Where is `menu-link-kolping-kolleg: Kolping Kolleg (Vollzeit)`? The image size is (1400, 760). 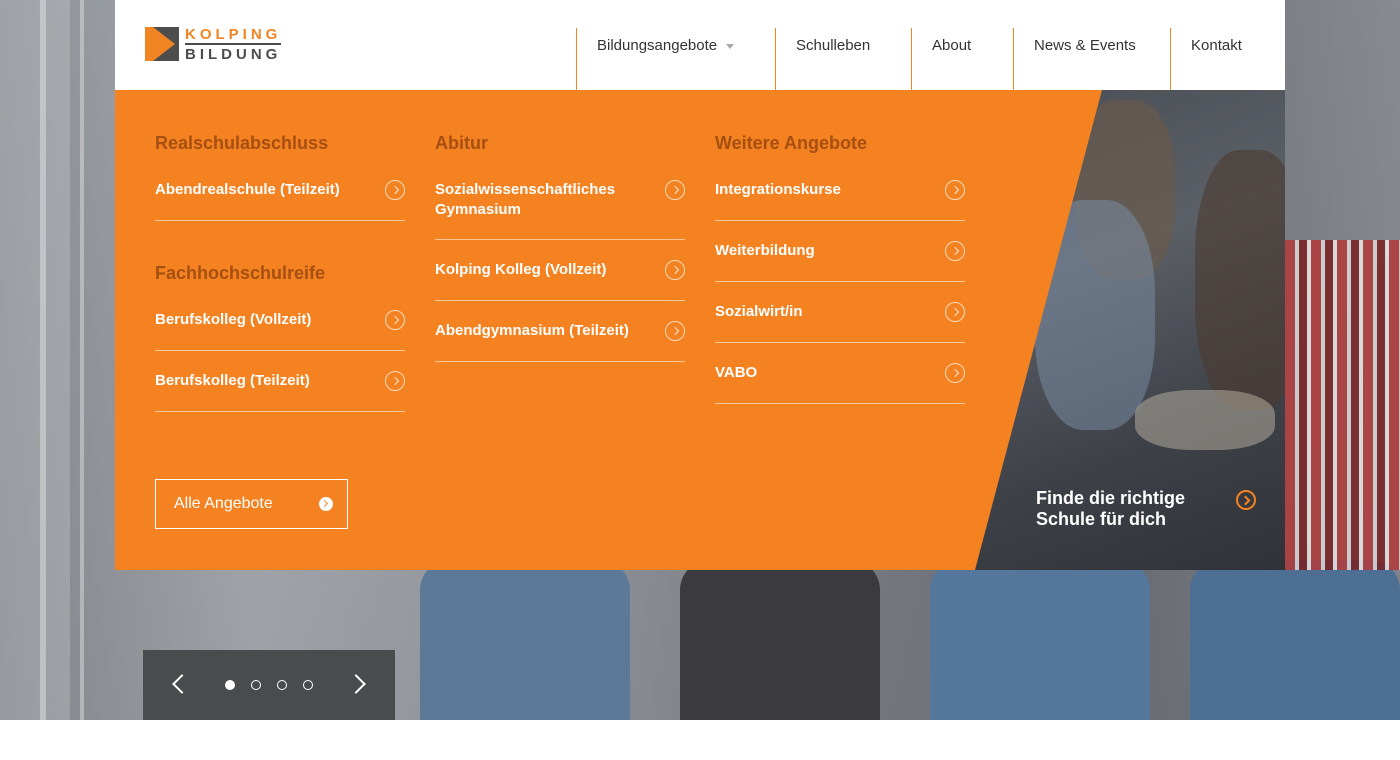
menu-link-kolping-kolleg: Kolping Kolleg (Vollzeit) is located at coordinates (560, 280).